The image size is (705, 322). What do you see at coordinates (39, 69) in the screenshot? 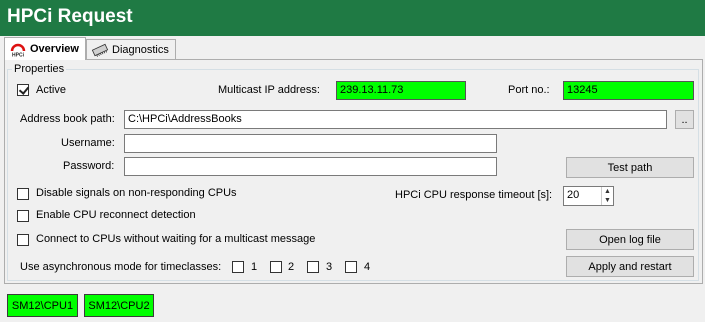
I see `properties-legend: Properties` at bounding box center [39, 69].